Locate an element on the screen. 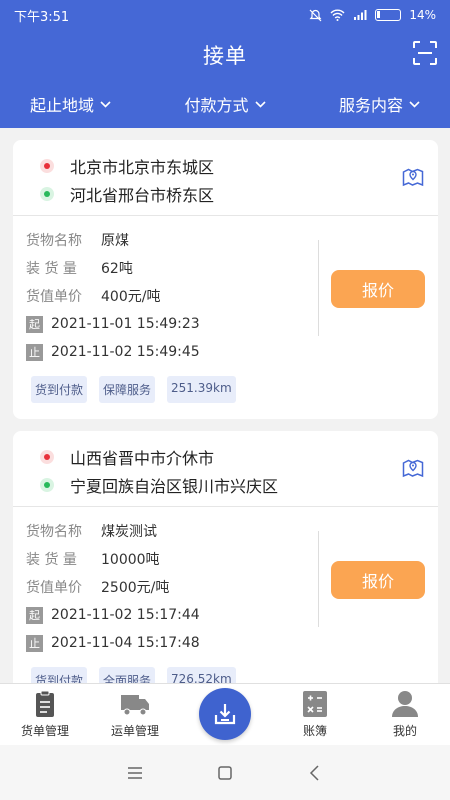  end-time-row: 止 2021-11-02 15:49:45 is located at coordinates (171, 352).